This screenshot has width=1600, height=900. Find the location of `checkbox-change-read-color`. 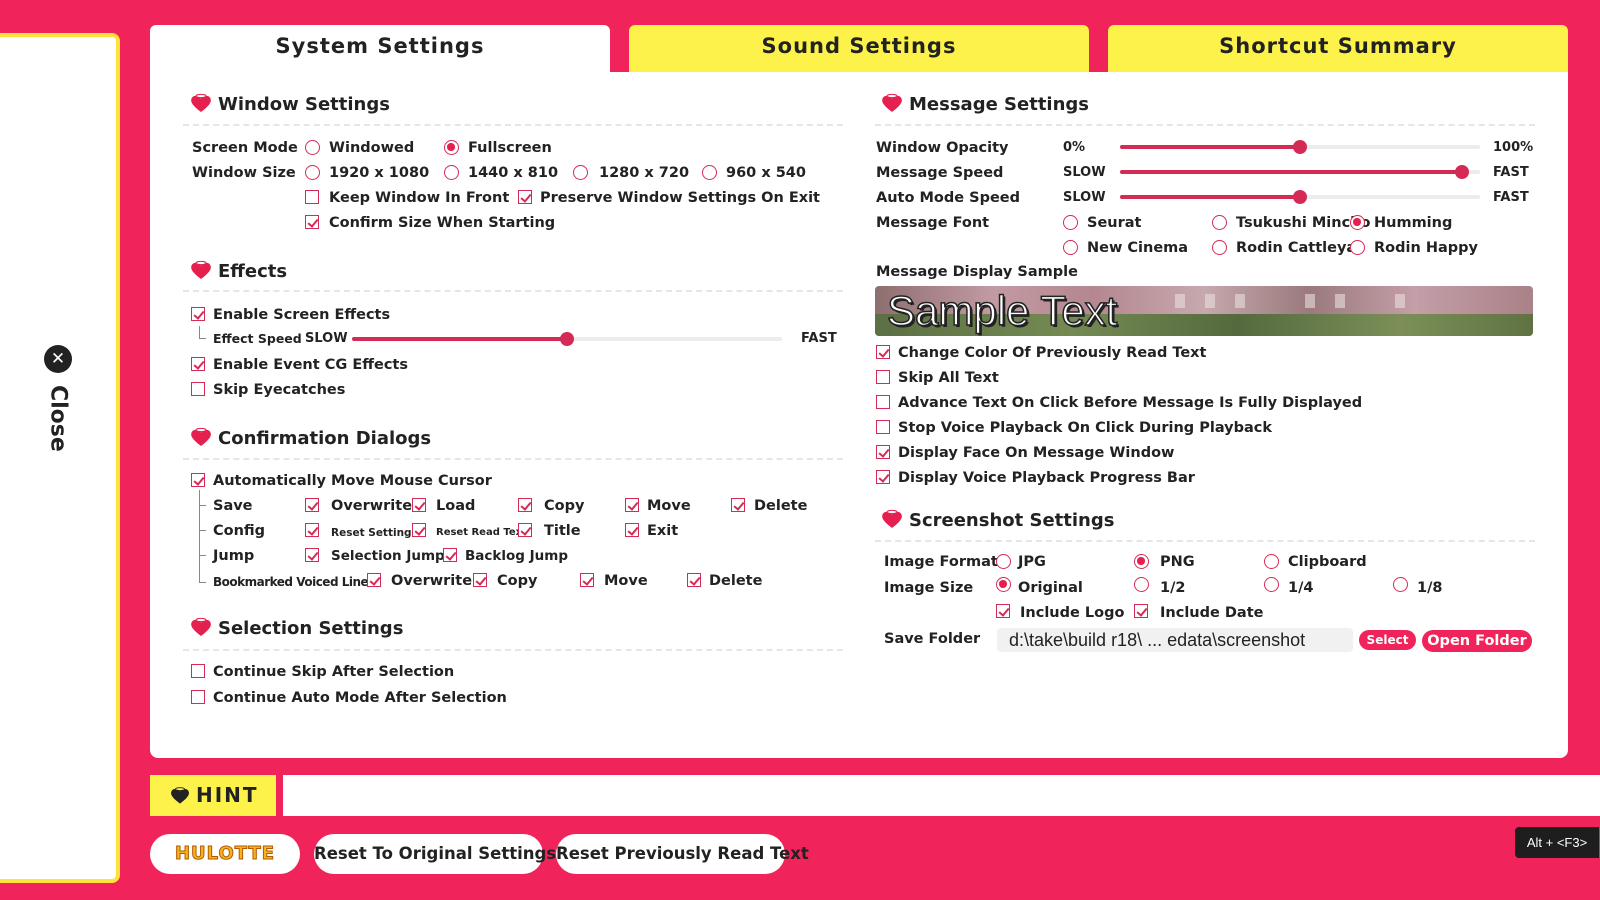

checkbox-change-read-color is located at coordinates (883, 352).